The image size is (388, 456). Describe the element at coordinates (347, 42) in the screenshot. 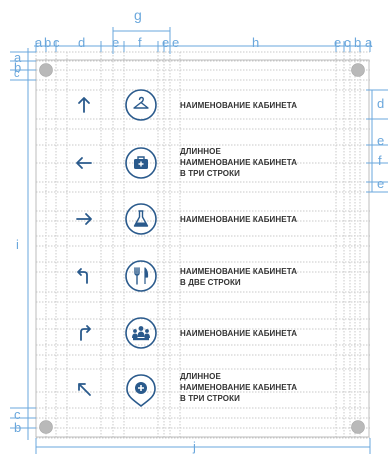

I see `dim-label-top-c2: c` at that location.